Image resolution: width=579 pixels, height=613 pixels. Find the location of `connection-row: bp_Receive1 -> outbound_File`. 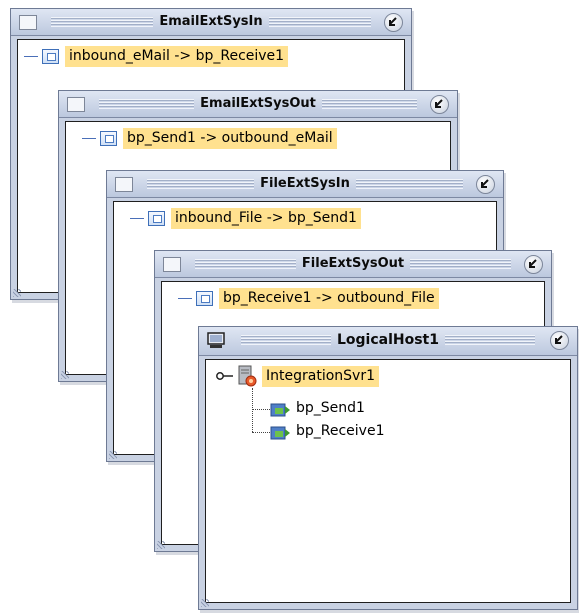

connection-row: bp_Receive1 -> outbound_File is located at coordinates (308, 298).